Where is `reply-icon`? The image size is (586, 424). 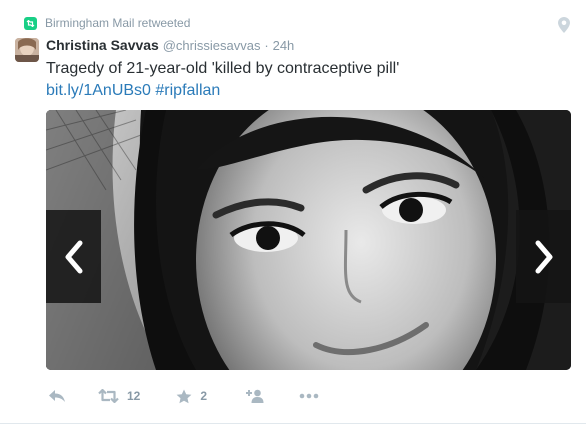
reply-icon is located at coordinates (57, 396).